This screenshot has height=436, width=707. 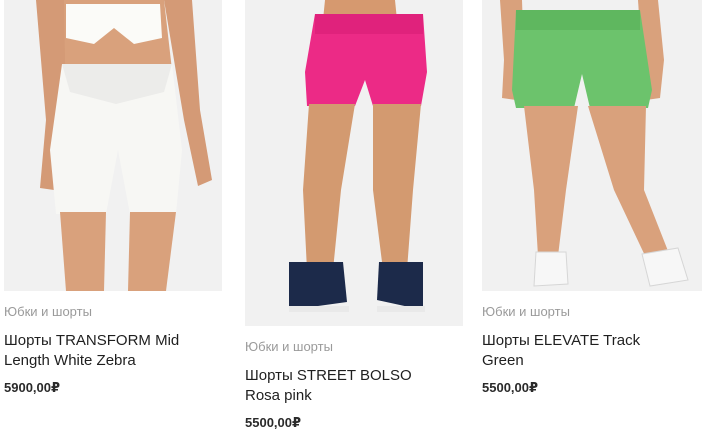 I want to click on product-title: Шорты STREET BOLSO Rosa pink, so click(x=354, y=386).